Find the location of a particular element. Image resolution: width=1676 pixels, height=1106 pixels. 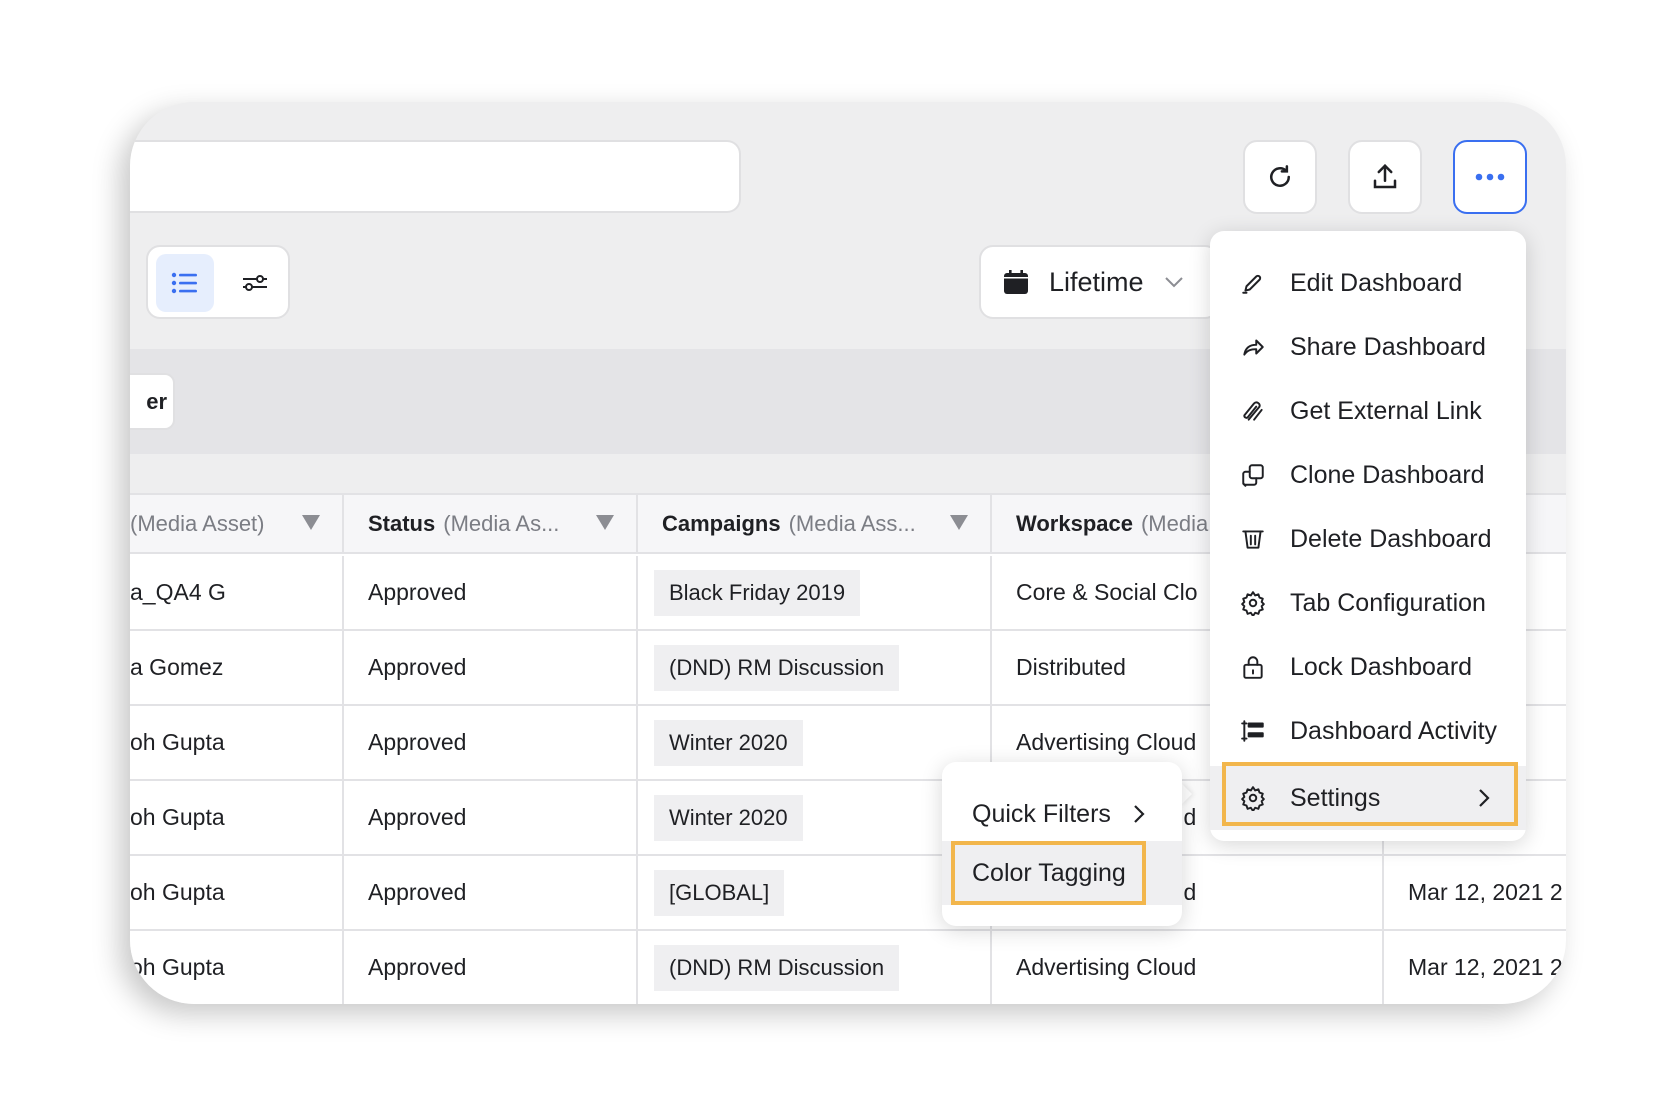

campaign-tag: [GLOBAL] is located at coordinates (719, 892).